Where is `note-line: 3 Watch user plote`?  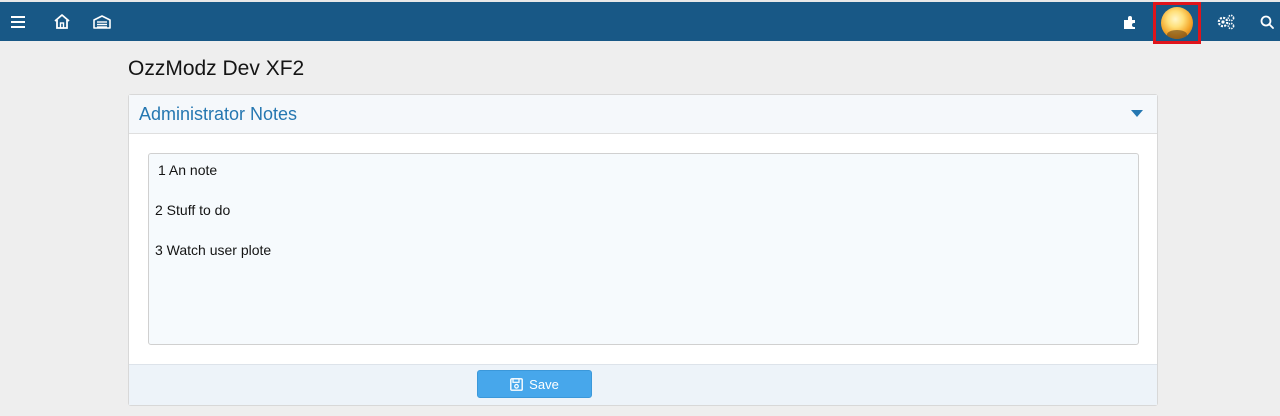 note-line: 3 Watch user plote is located at coordinates (213, 250).